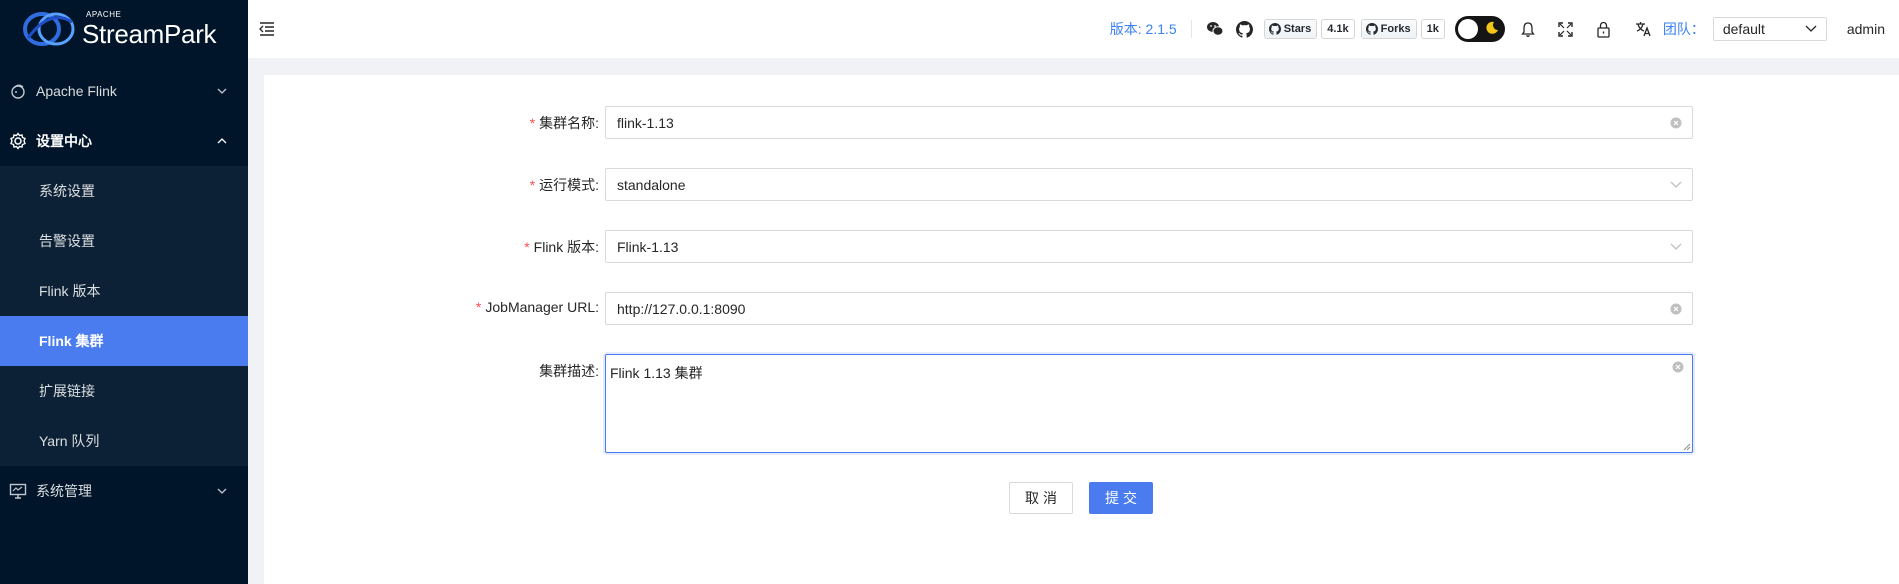 The width and height of the screenshot is (1899, 584). Describe the element at coordinates (1215, 29) in the screenshot. I see `wechat-icon` at that location.